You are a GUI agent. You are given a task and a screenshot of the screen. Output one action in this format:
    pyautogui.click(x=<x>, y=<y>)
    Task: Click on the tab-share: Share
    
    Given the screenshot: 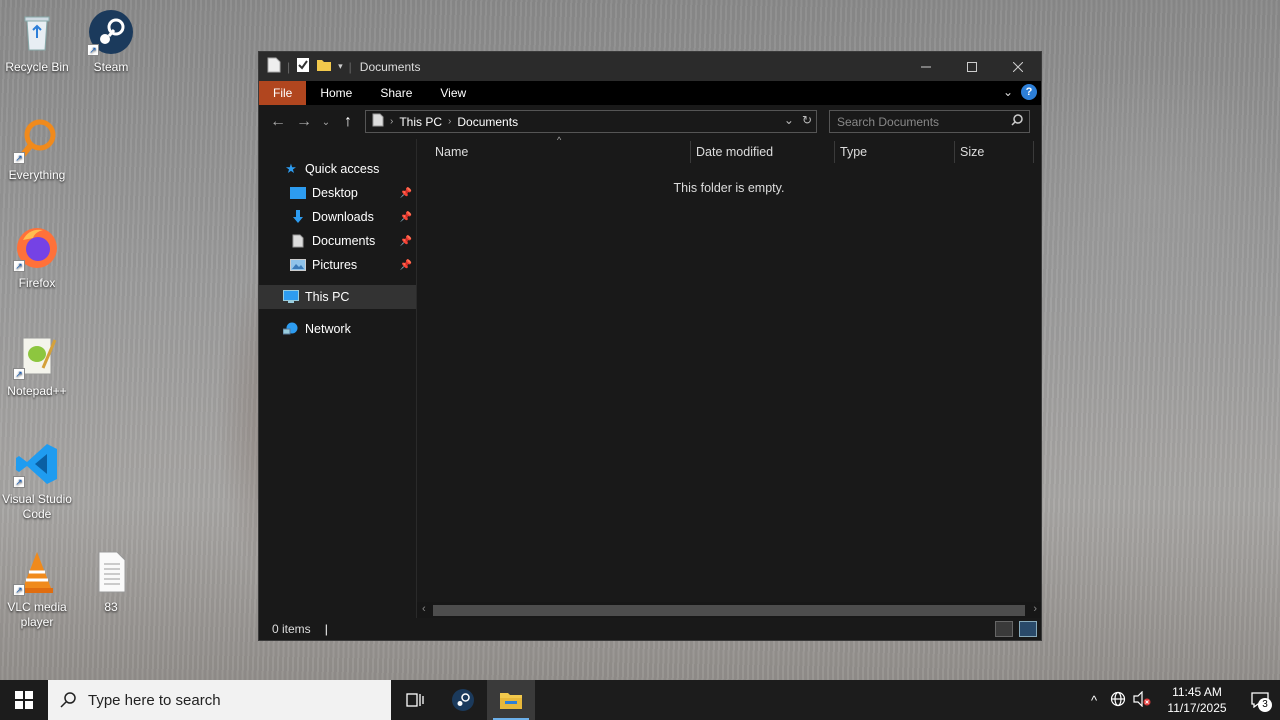 What is the action you would take?
    pyautogui.click(x=396, y=93)
    